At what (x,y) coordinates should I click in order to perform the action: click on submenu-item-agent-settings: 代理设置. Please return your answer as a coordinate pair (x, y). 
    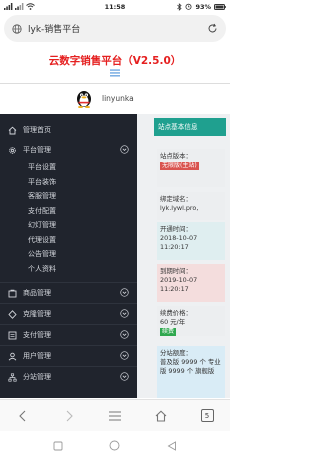
    Looking at the image, I should click on (68, 240).